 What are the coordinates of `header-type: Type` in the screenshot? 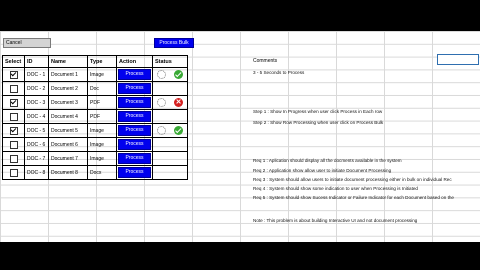 It's located at (102, 61).